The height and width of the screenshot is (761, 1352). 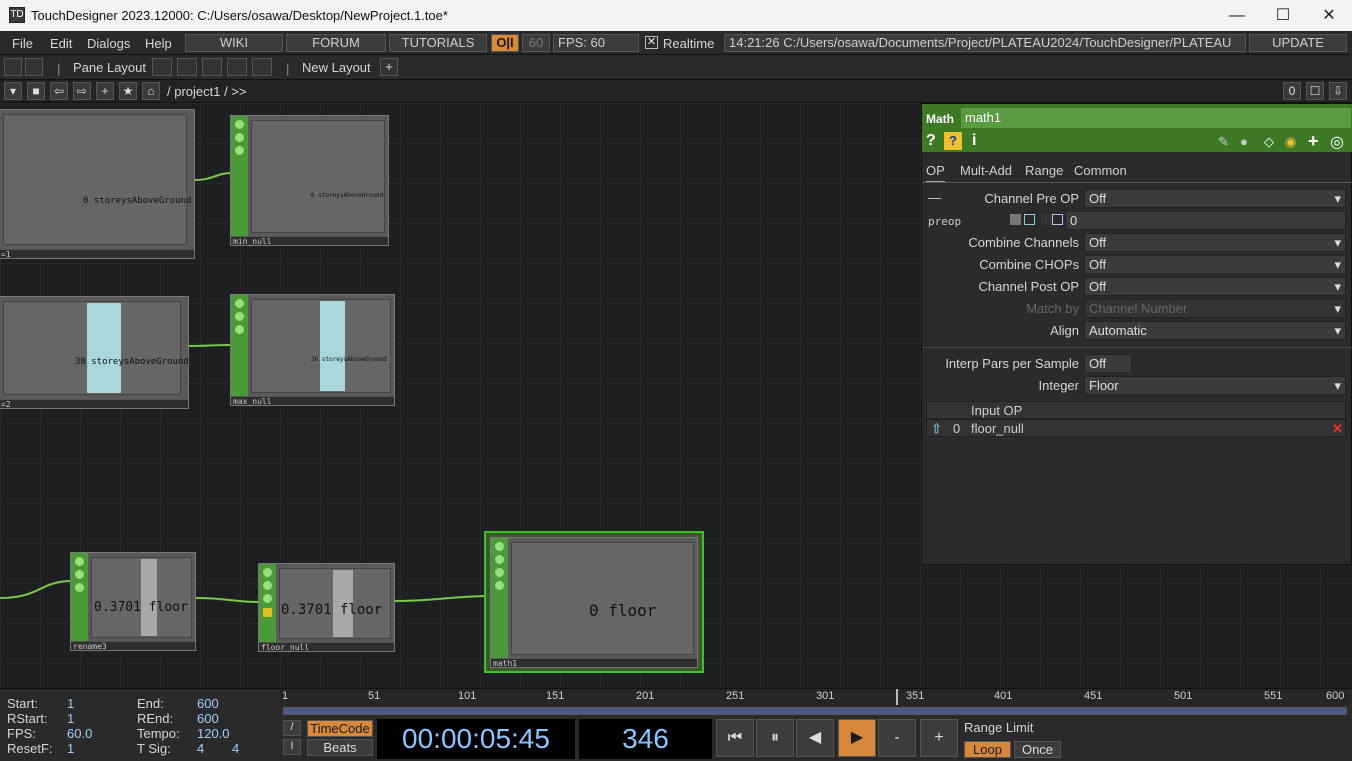 I want to click on node-name: =1, so click(x=97, y=254).